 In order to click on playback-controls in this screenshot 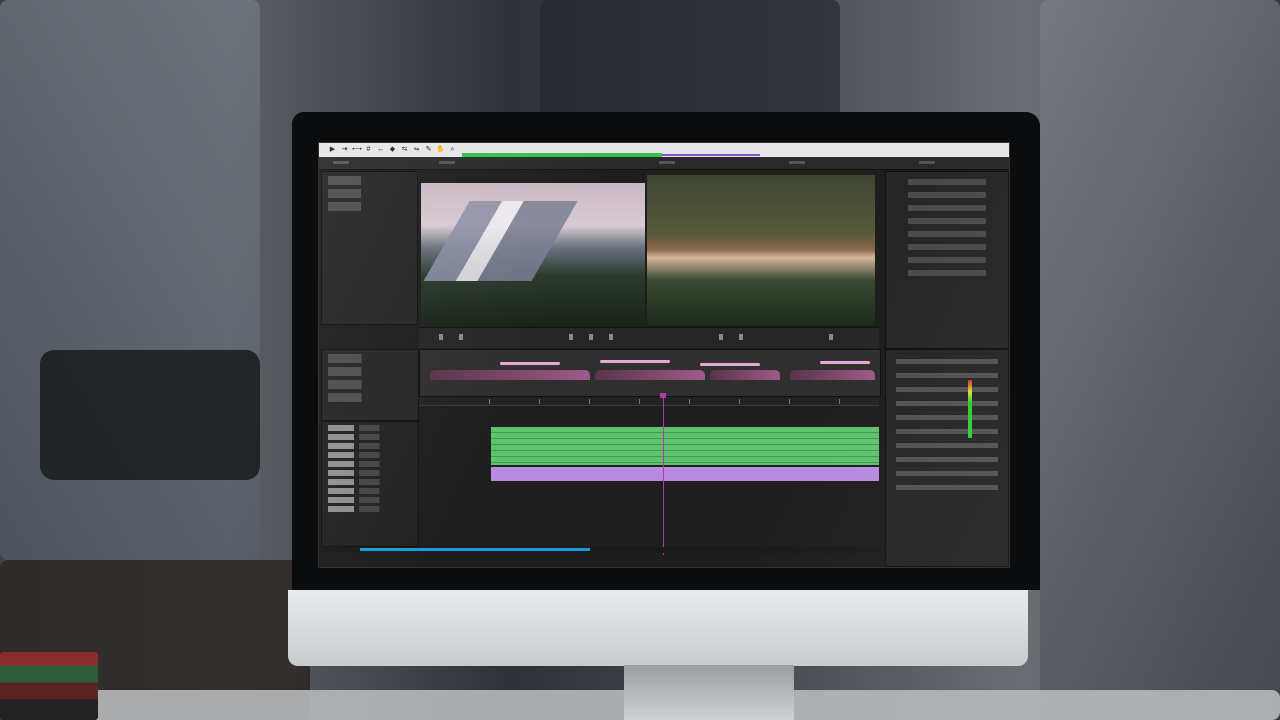, I will do `click(649, 337)`.